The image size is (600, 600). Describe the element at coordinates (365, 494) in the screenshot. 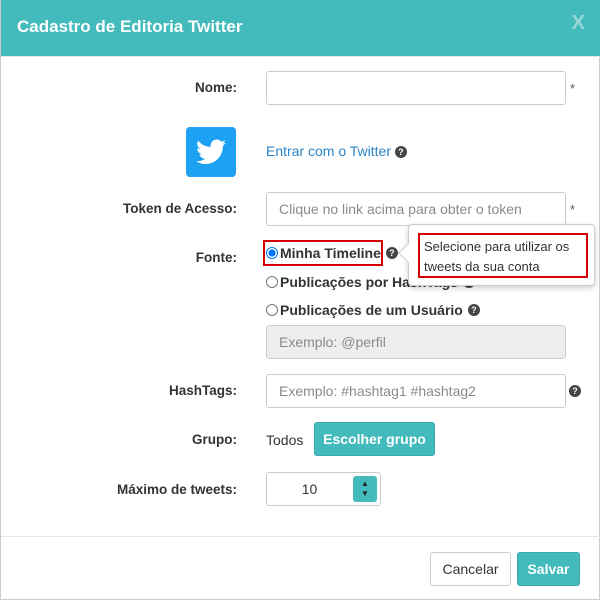

I see `chevron-down-icon: ▼` at that location.